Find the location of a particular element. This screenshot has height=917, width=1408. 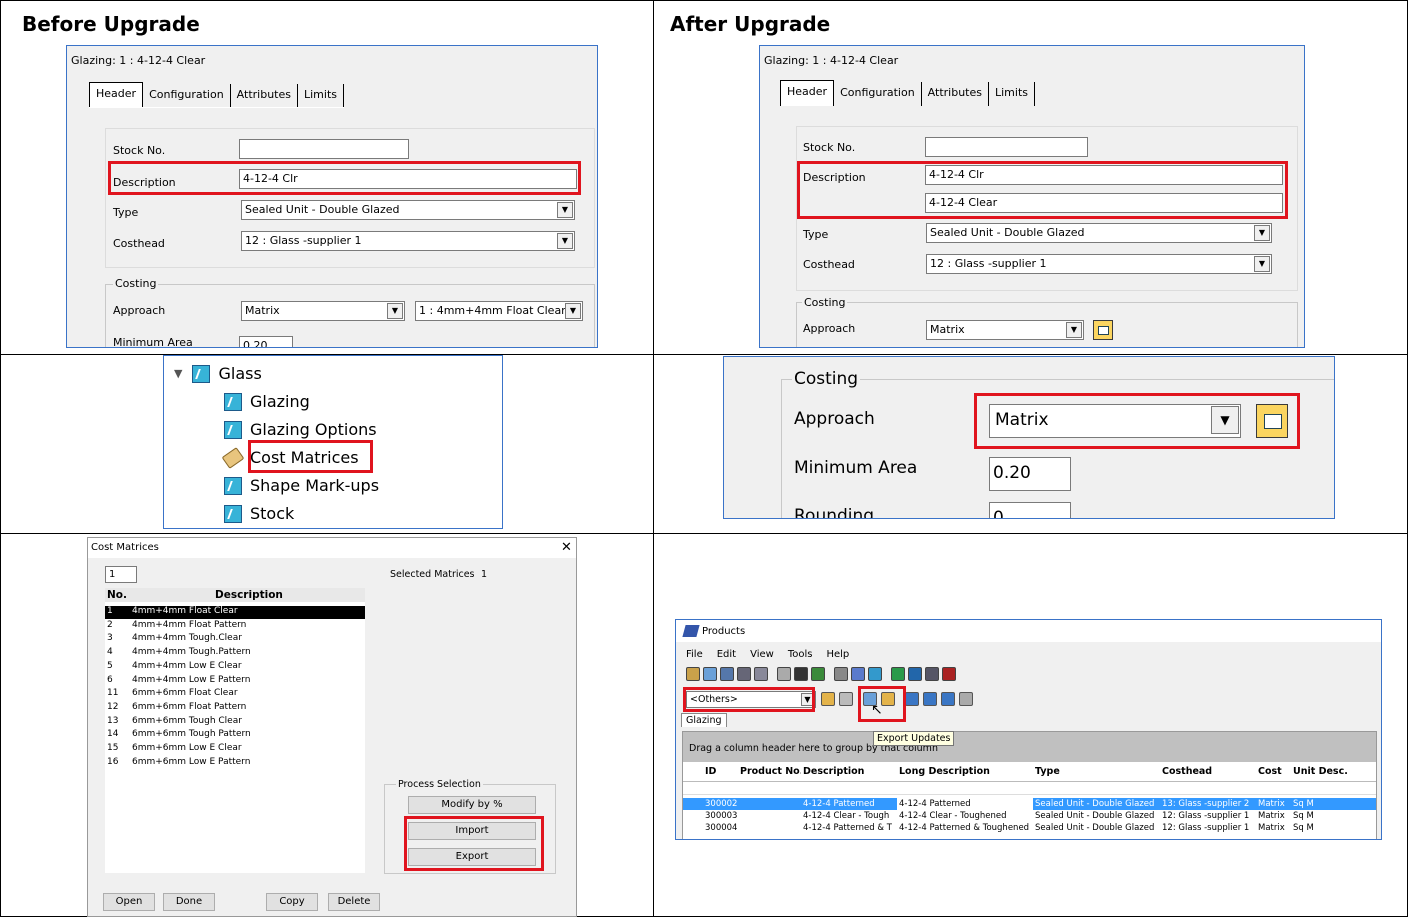

matrix-row: 6 4mm+4mm Low E Pattern is located at coordinates (235, 681).